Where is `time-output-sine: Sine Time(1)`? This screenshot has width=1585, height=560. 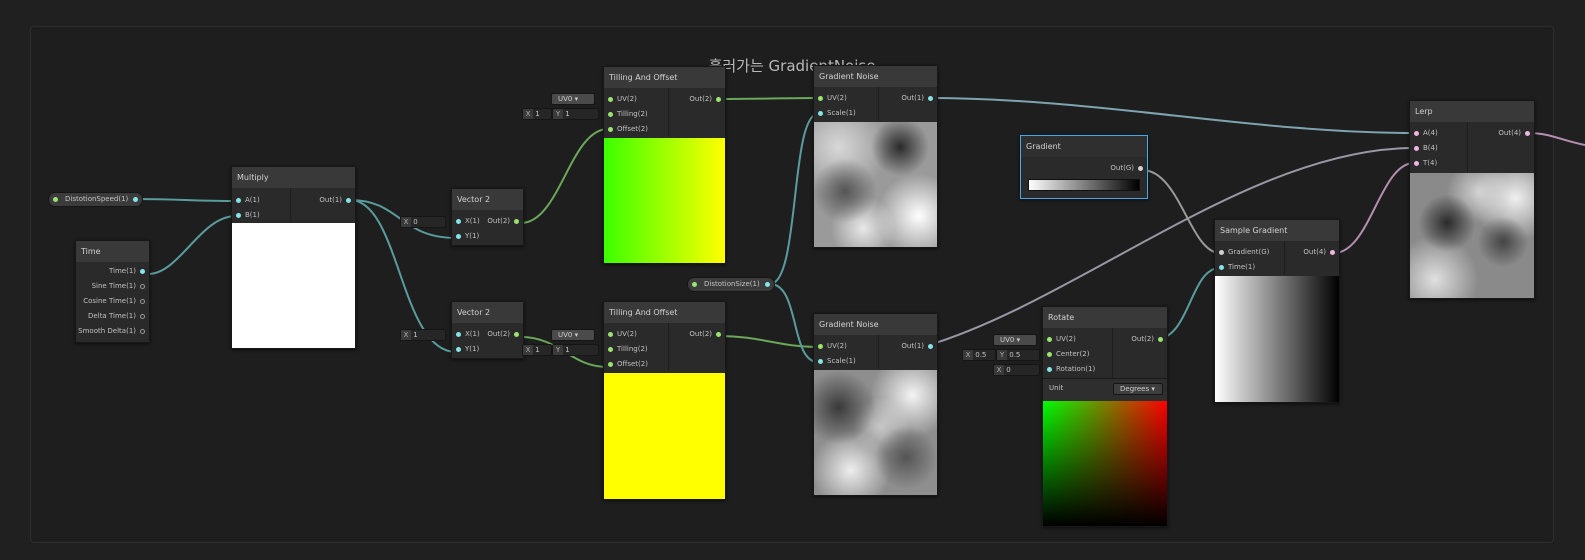 time-output-sine: Sine Time(1) is located at coordinates (120, 286).